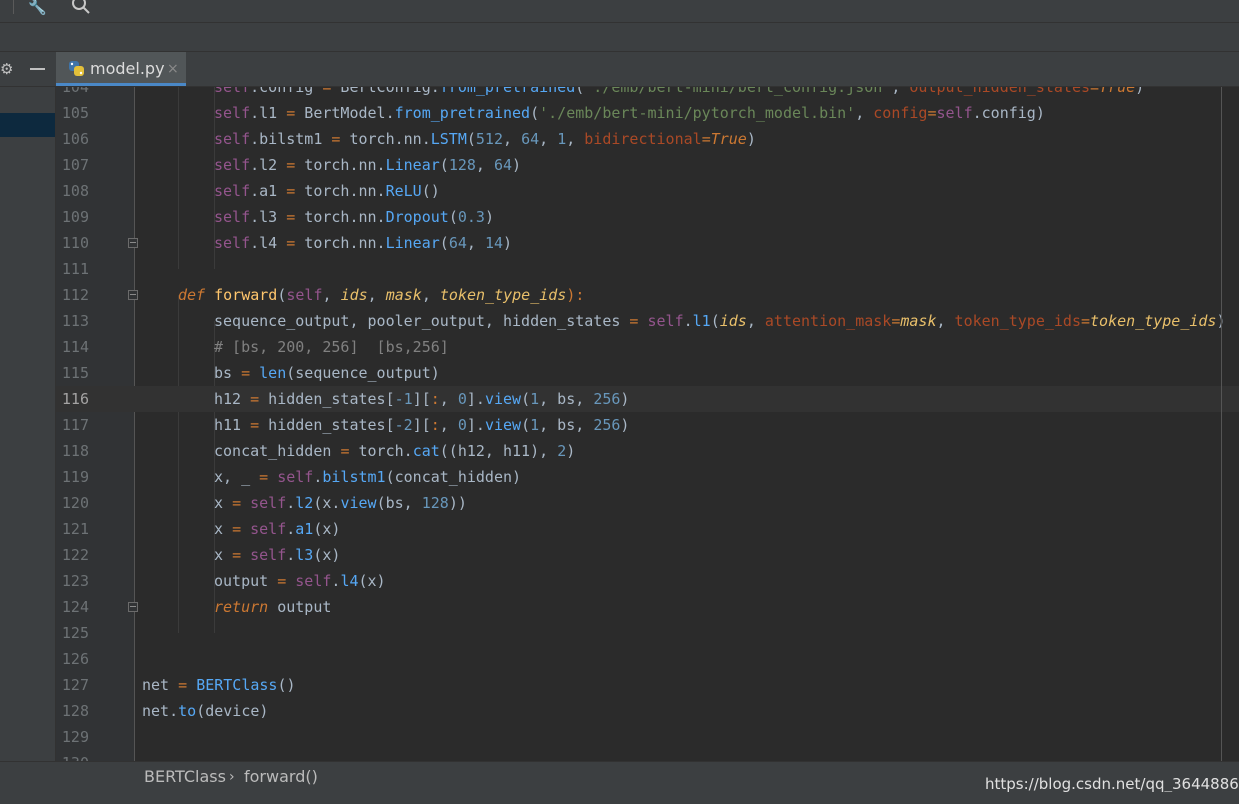 The height and width of the screenshot is (804, 1239). What do you see at coordinates (643, 139) in the screenshot?
I see `code-token: bidirectional` at bounding box center [643, 139].